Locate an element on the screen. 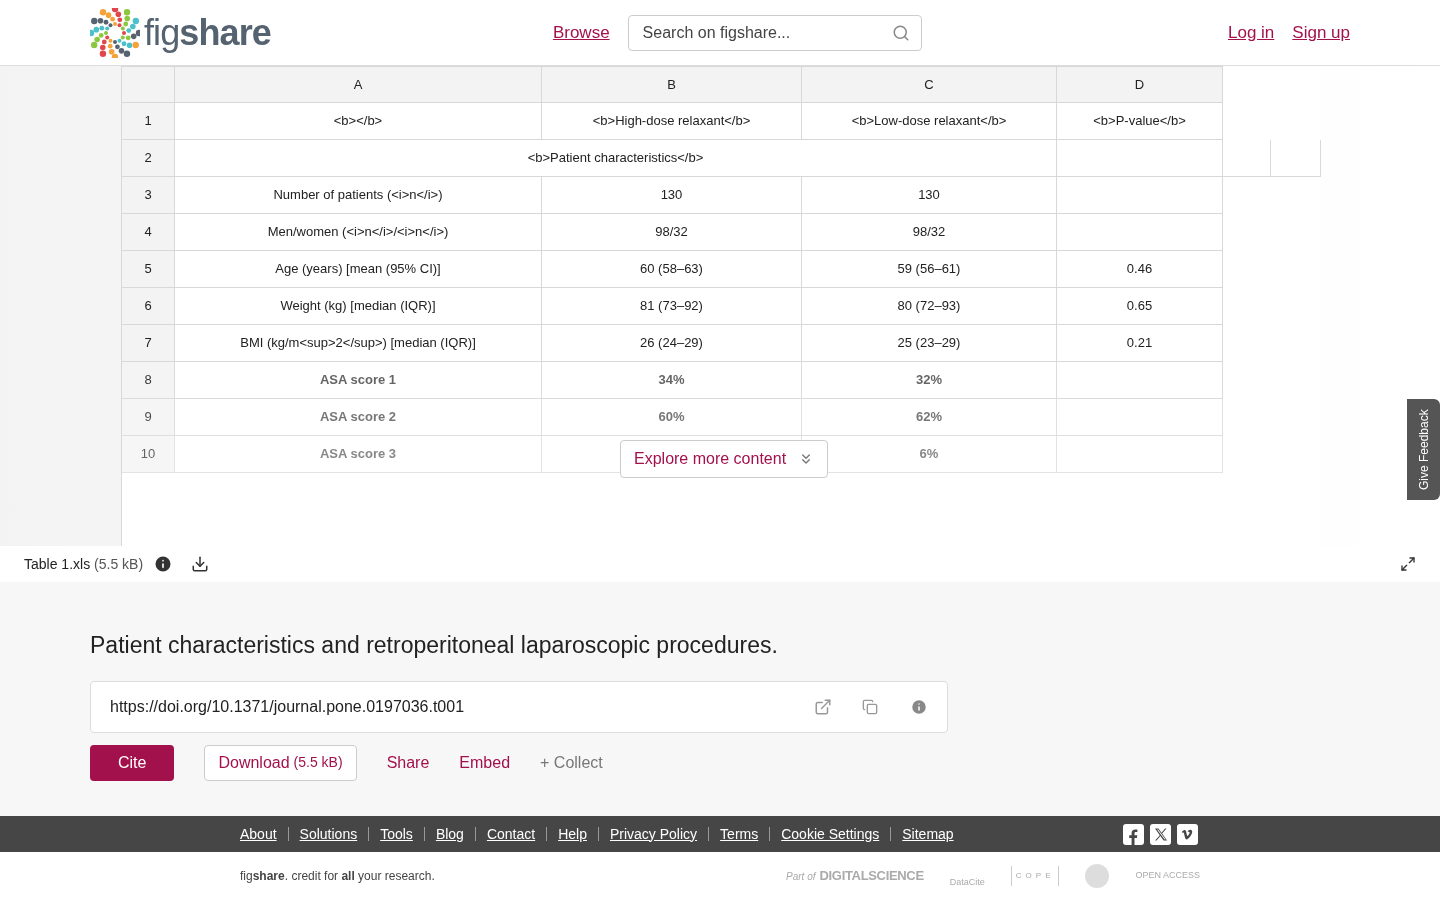 This screenshot has height=900, width=1440. table-cell: Age (years) [mean (95% CI)] is located at coordinates (358, 269).